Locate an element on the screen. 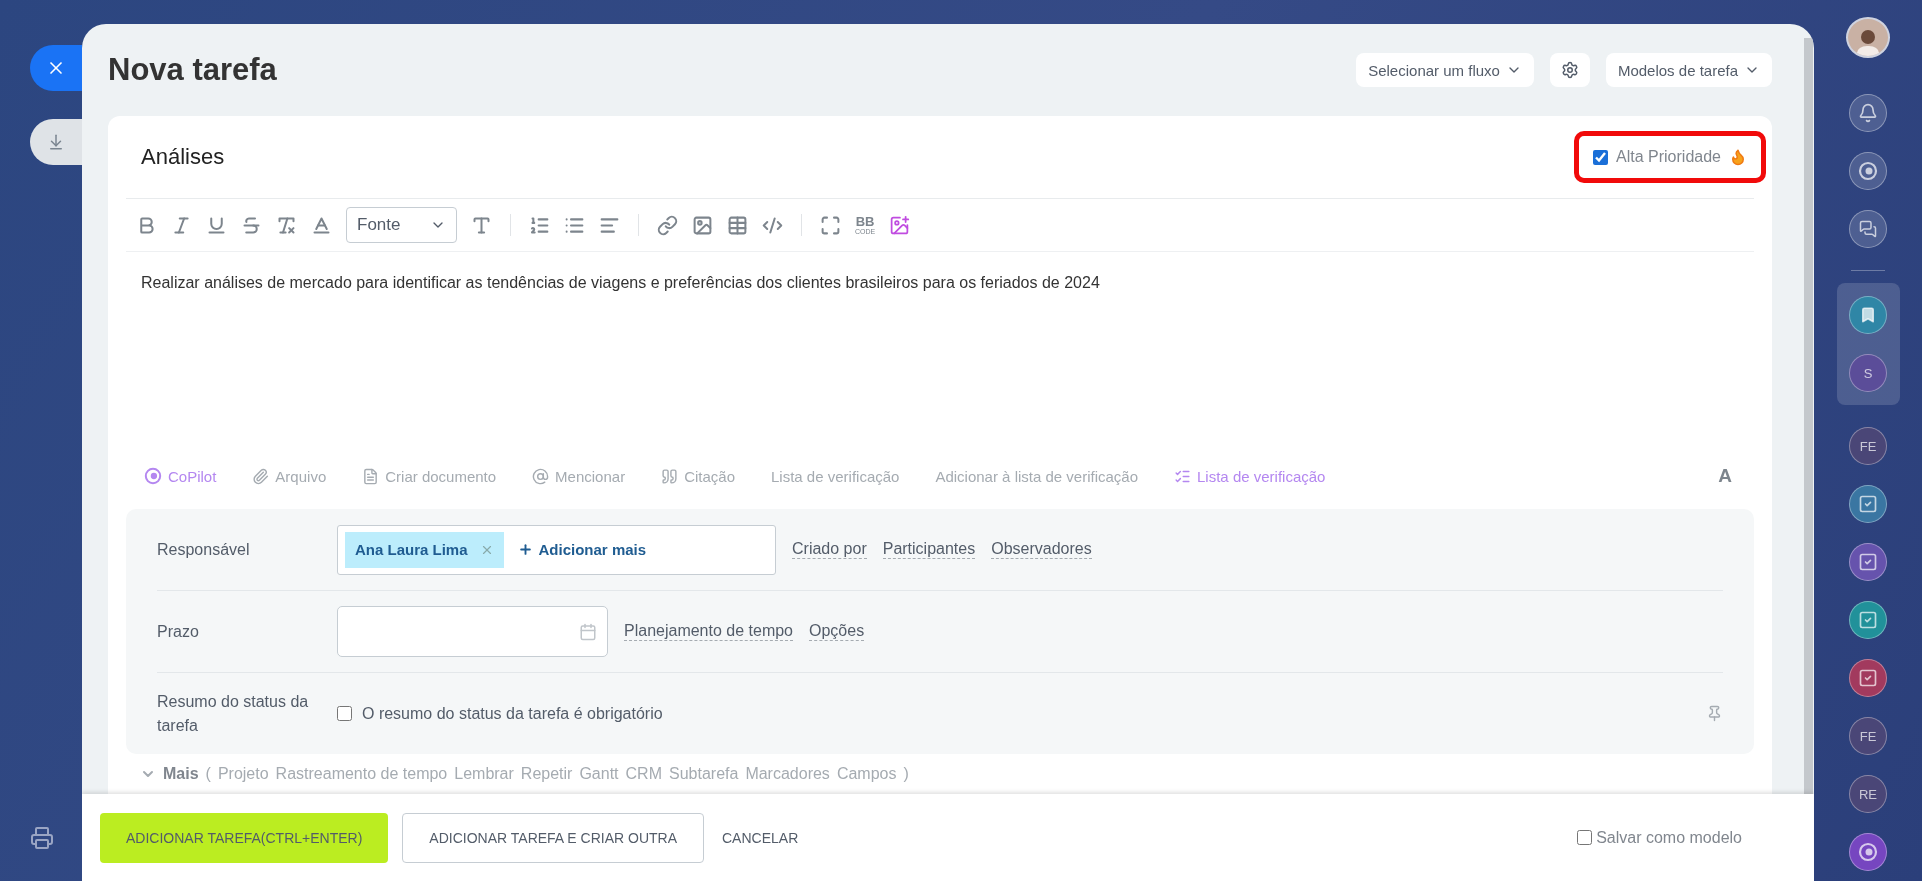 The height and width of the screenshot is (881, 1922). chat-button is located at coordinates (1868, 229).